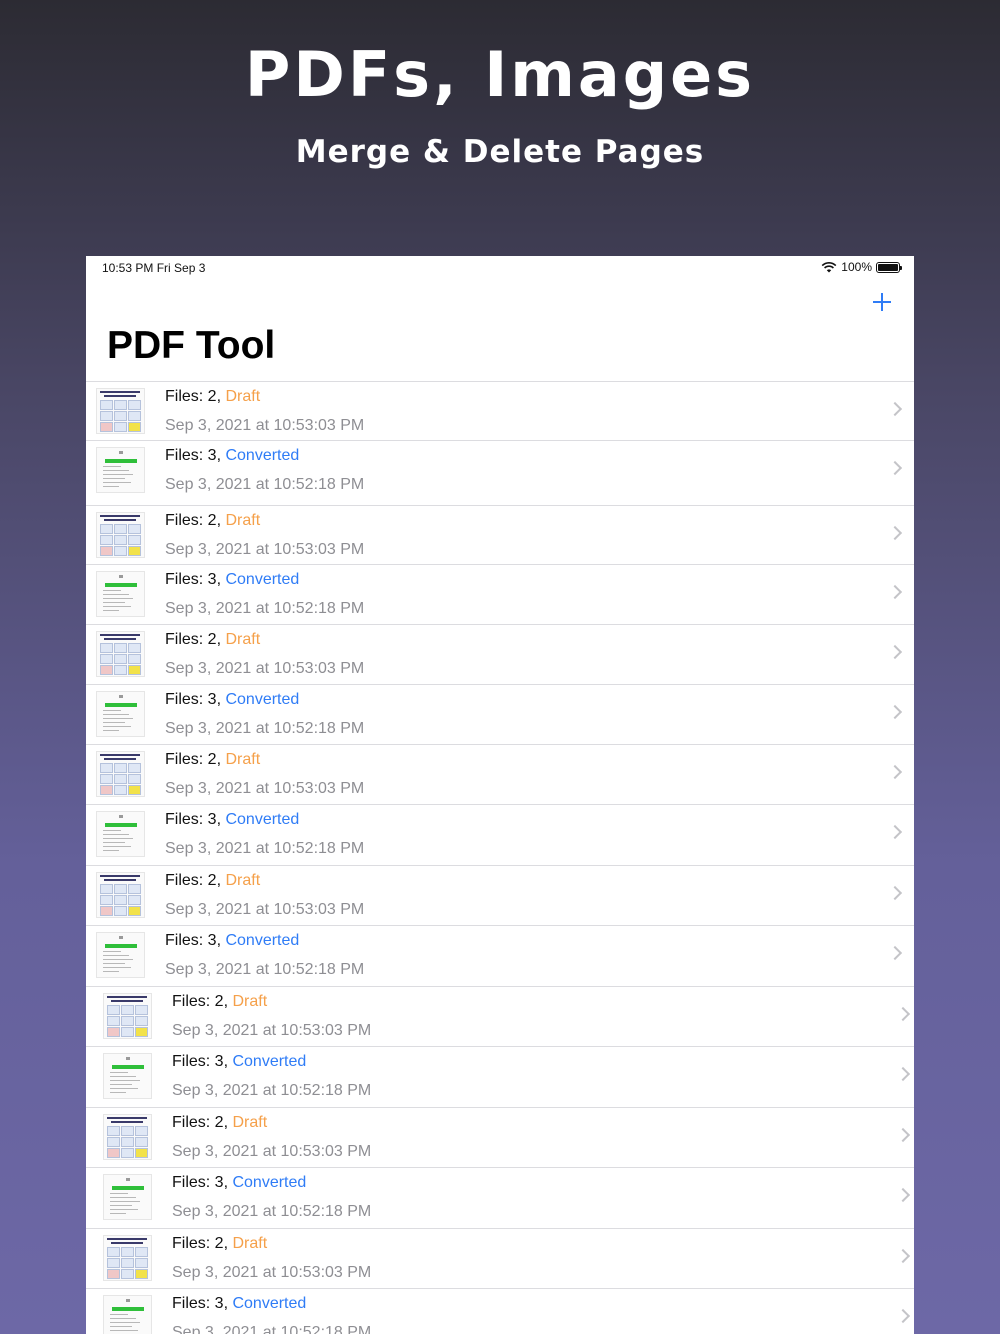 This screenshot has width=1000, height=1334. I want to click on battery-level, so click(888, 267).